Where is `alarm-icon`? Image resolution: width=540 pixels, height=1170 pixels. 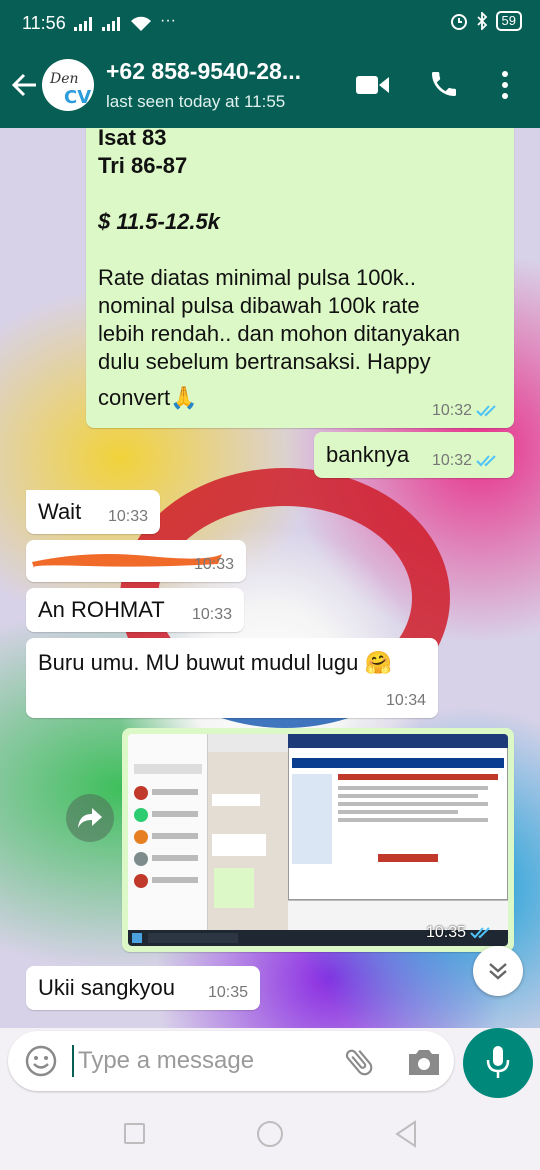
alarm-icon is located at coordinates (458, 22).